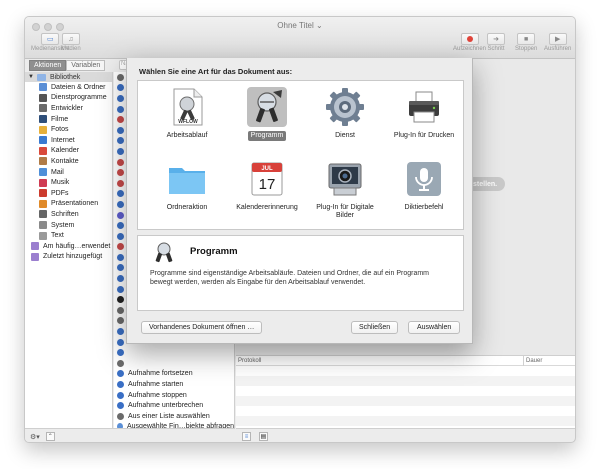 The height and width of the screenshot is (469, 600). I want to click on type-dictation-command: Diktierbefehl, so click(424, 186).